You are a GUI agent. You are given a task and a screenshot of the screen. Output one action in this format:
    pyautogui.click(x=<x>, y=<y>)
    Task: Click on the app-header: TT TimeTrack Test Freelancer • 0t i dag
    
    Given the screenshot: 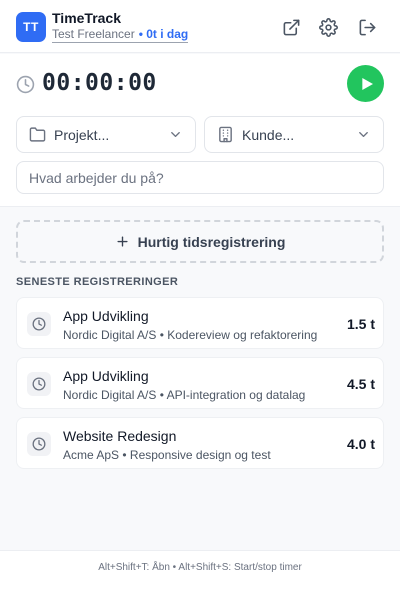 What is the action you would take?
    pyautogui.click(x=200, y=26)
    